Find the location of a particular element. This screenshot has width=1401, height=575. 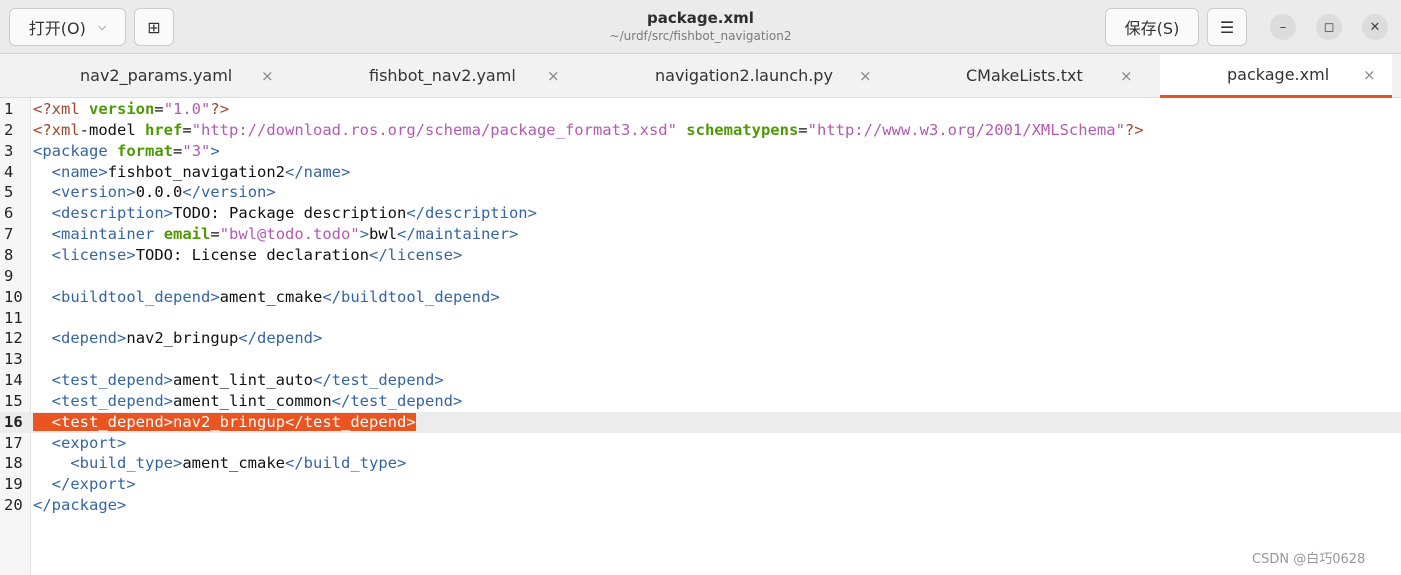

line-number: 16 is located at coordinates (13, 421).